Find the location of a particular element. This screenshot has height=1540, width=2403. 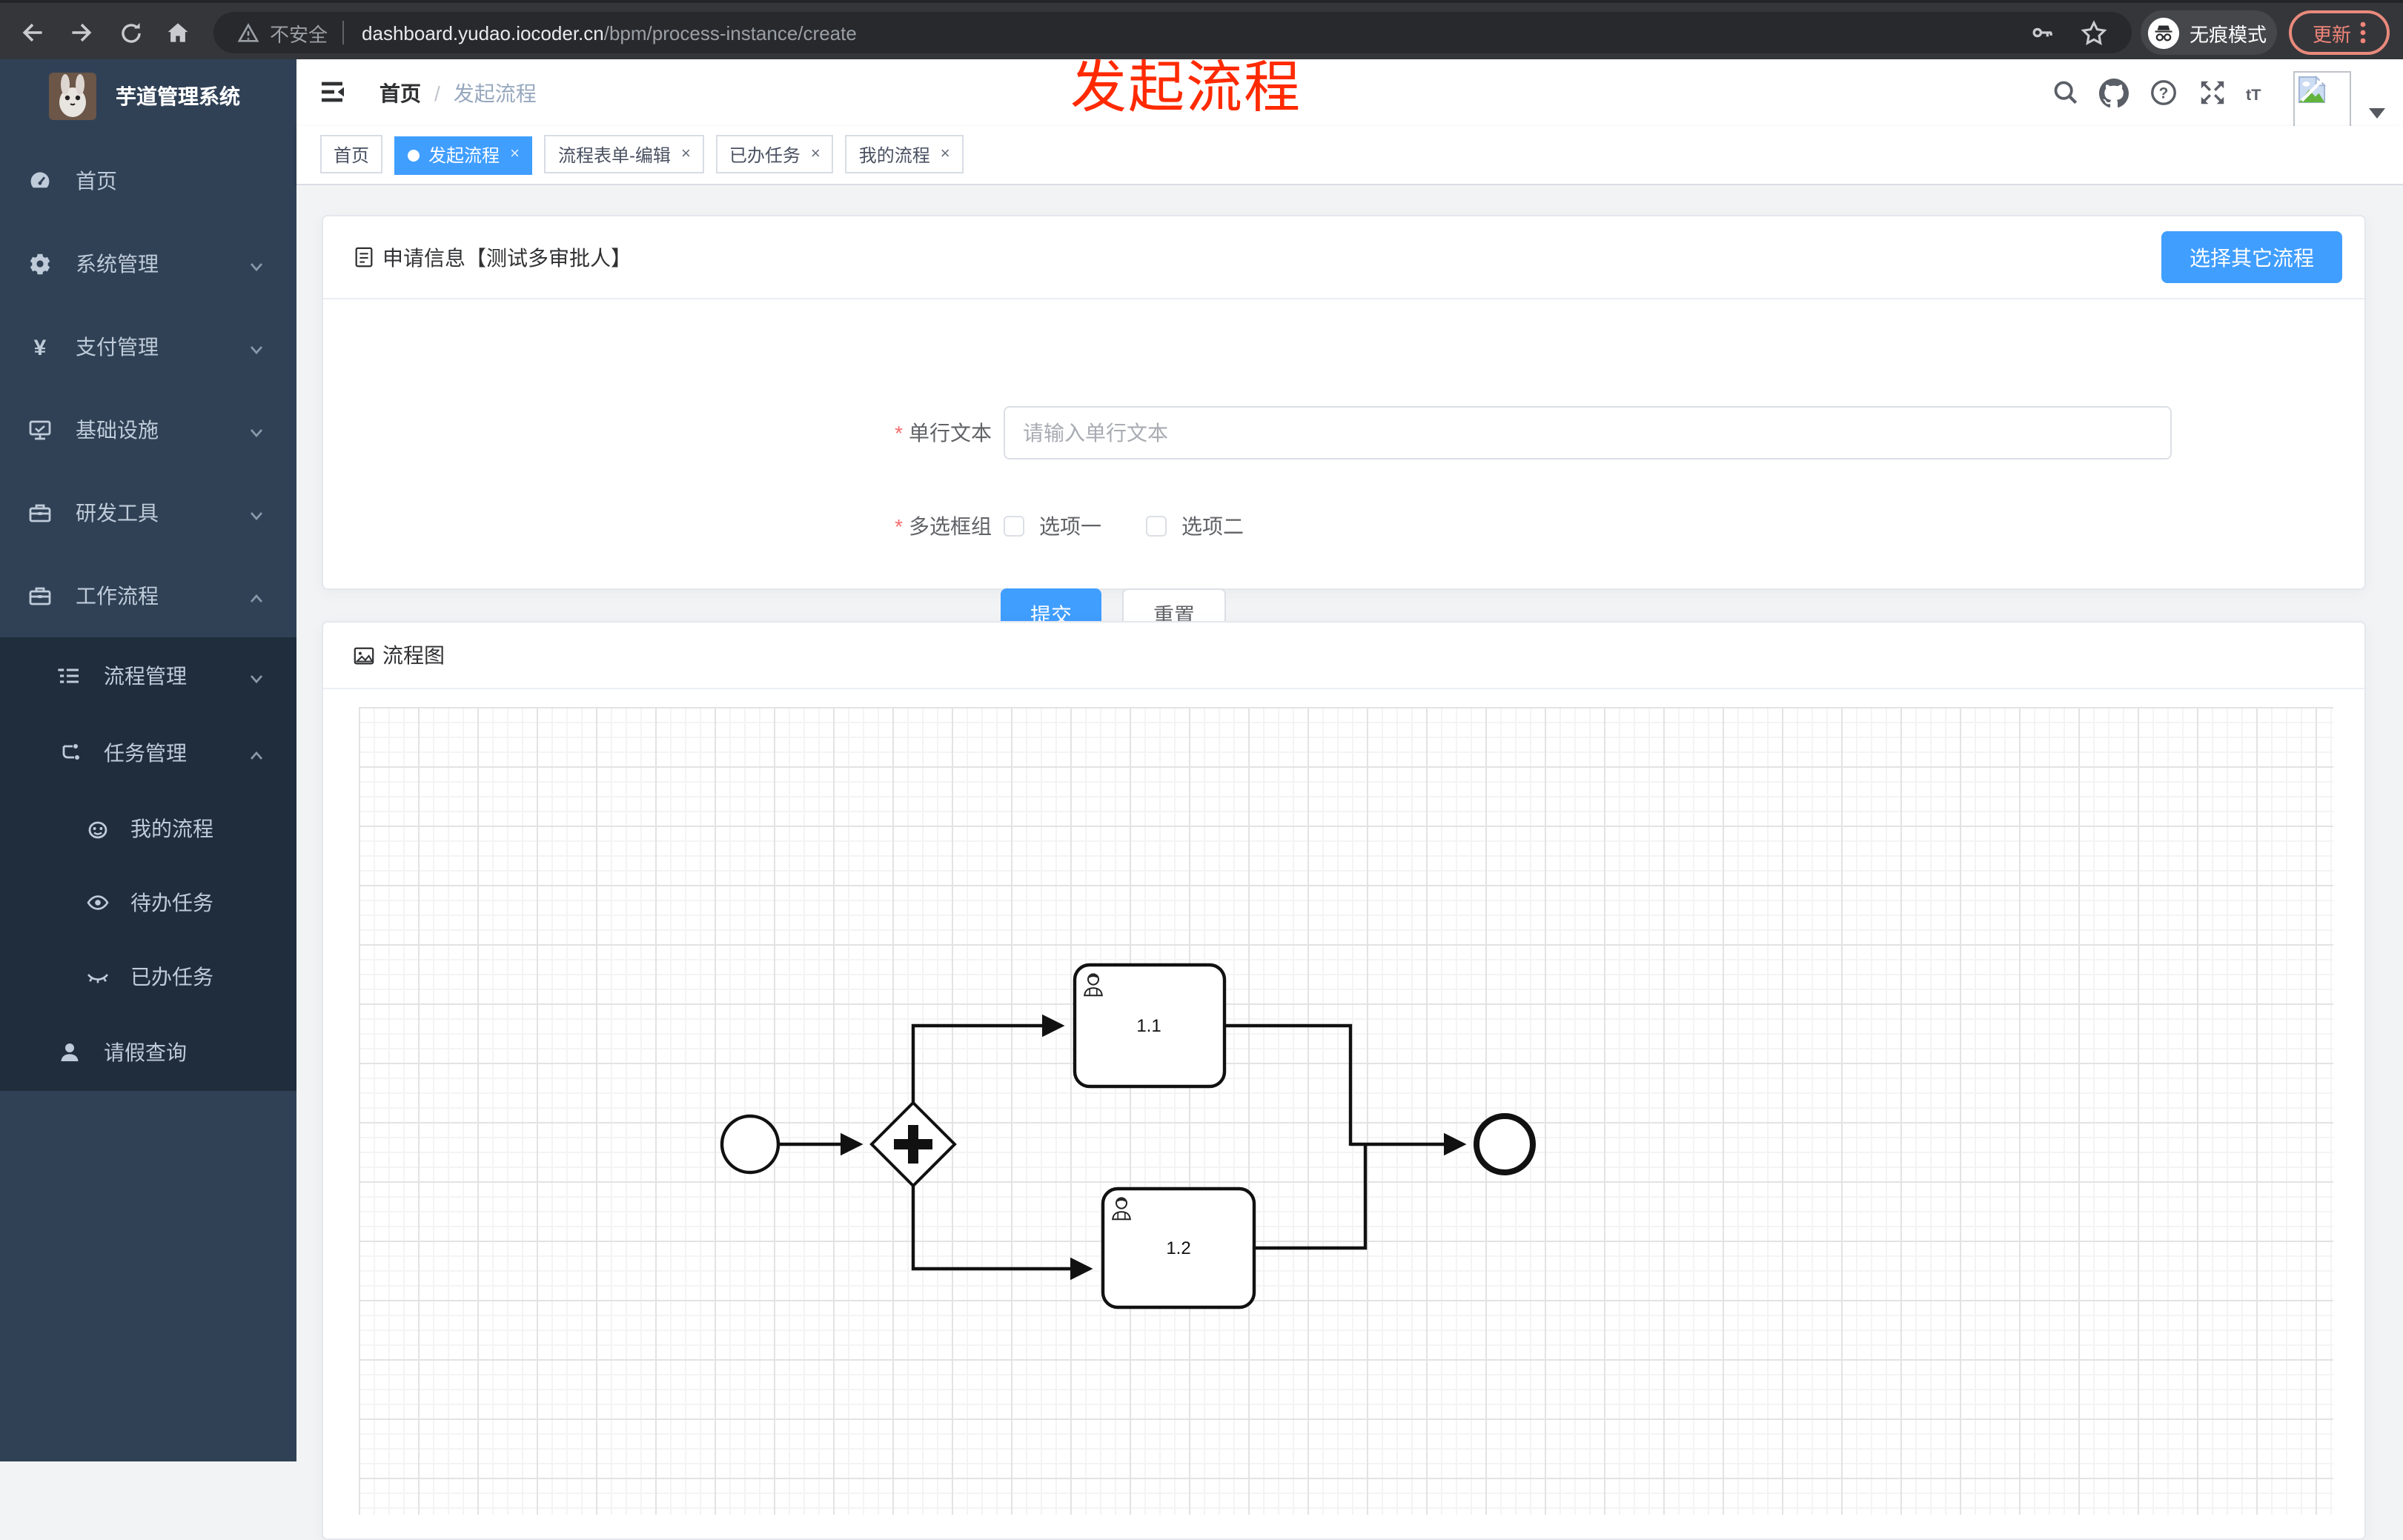

help-docs-button: ? is located at coordinates (2163, 92).